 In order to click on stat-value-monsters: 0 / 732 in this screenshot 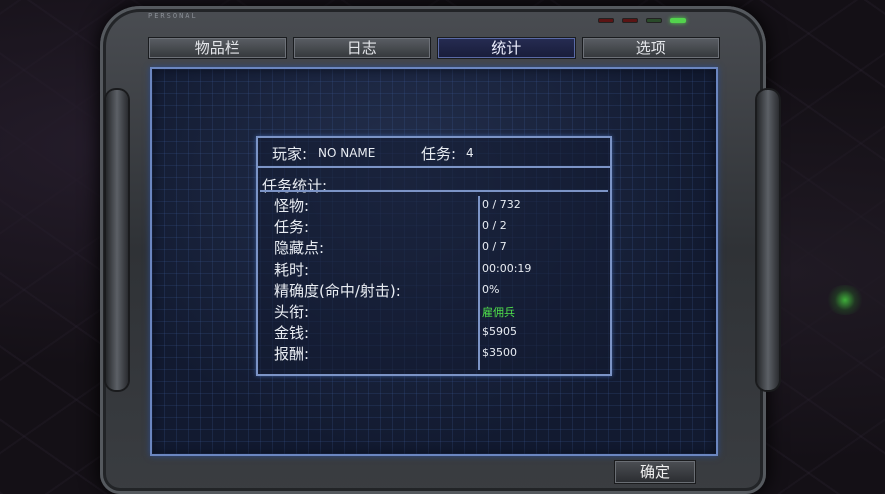, I will do `click(501, 204)`.